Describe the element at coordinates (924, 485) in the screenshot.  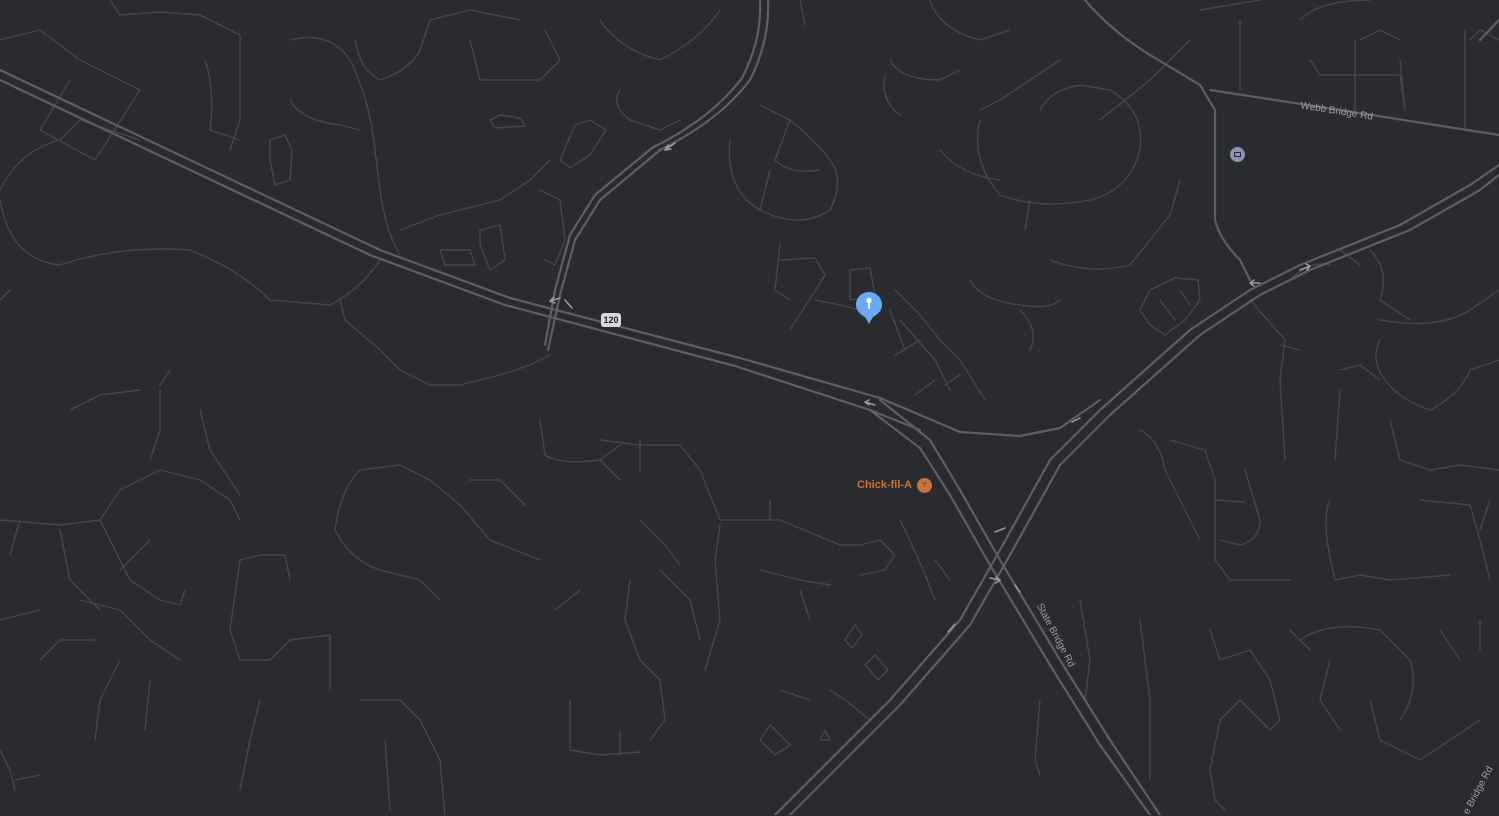
I see `restaurant-icon: ⑂` at that location.